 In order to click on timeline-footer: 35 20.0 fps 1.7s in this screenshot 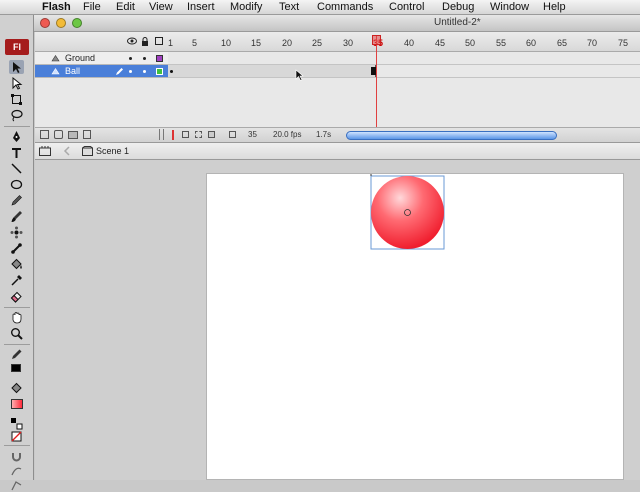, I will do `click(337, 135)`.